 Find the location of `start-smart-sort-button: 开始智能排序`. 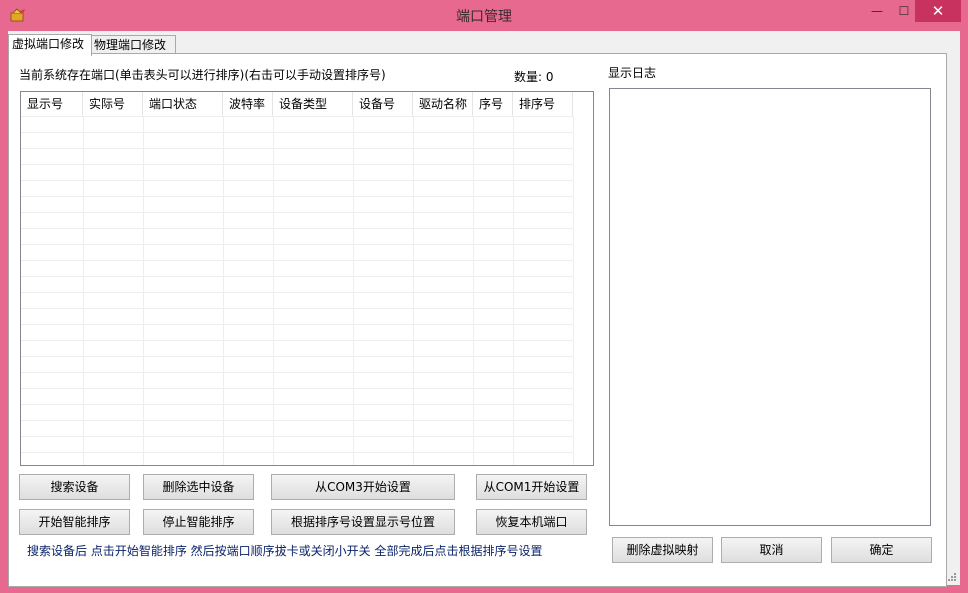

start-smart-sort-button: 开始智能排序 is located at coordinates (74, 522).